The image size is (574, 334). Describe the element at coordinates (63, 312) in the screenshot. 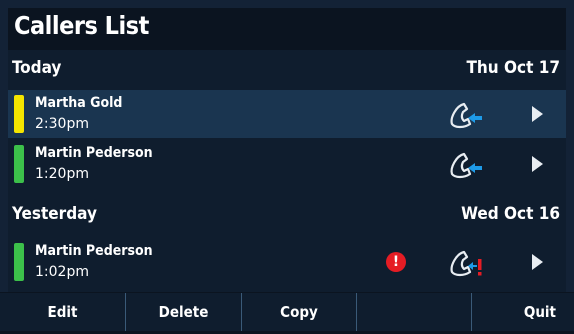

I see `edit-softkey: Edit` at that location.